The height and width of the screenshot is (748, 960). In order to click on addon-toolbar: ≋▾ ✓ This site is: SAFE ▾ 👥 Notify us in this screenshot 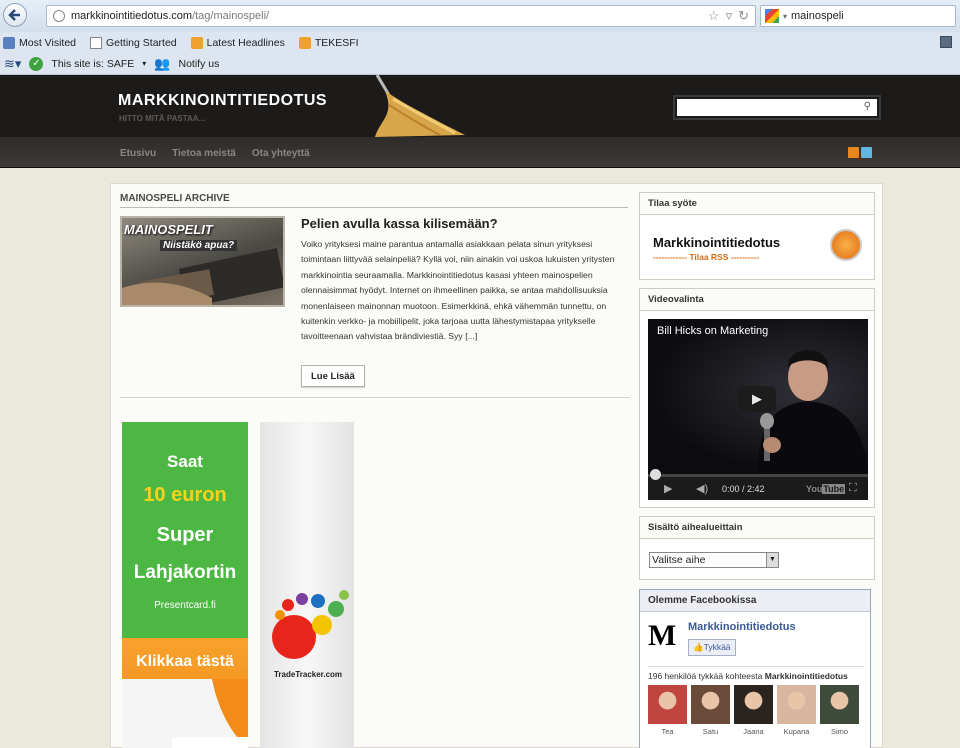, I will do `click(480, 64)`.